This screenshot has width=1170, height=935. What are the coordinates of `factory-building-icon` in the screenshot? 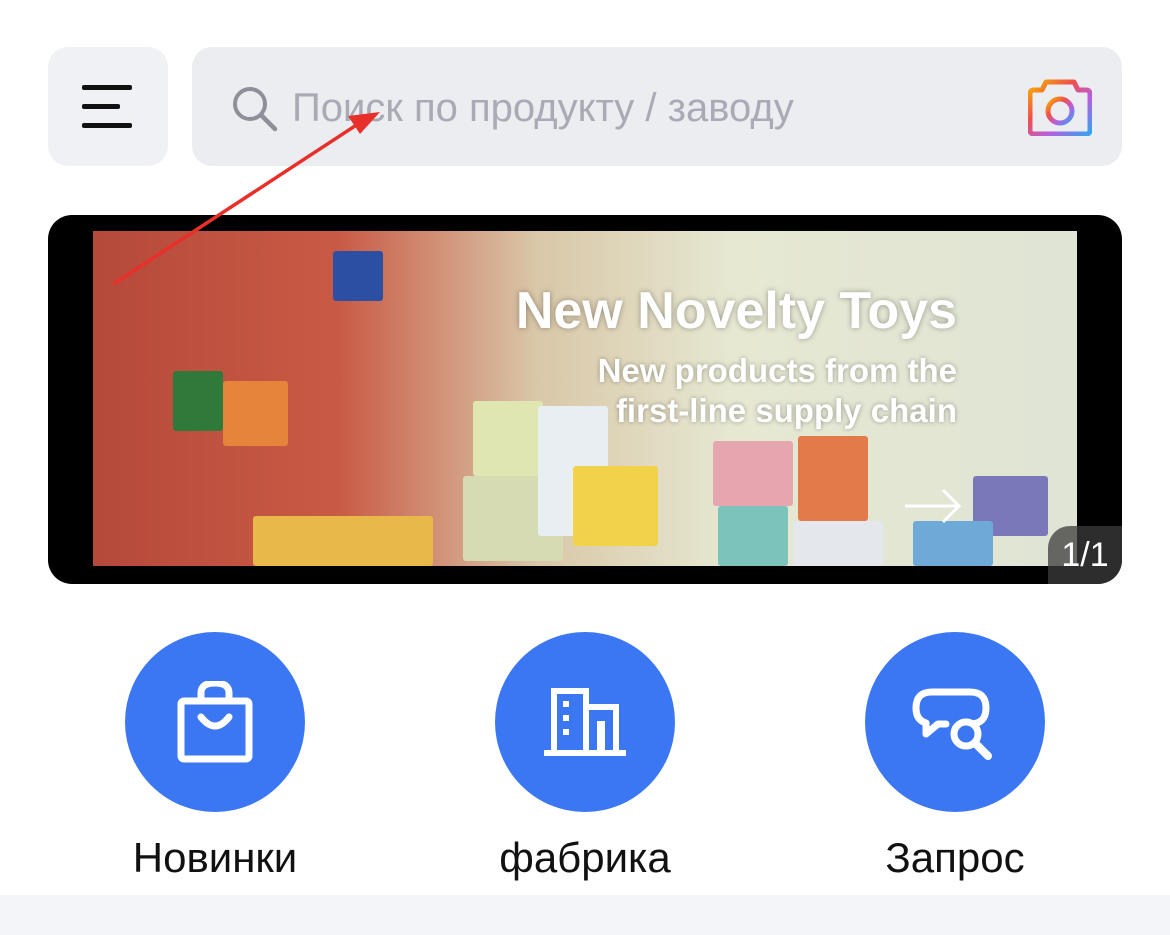 It's located at (585, 722).